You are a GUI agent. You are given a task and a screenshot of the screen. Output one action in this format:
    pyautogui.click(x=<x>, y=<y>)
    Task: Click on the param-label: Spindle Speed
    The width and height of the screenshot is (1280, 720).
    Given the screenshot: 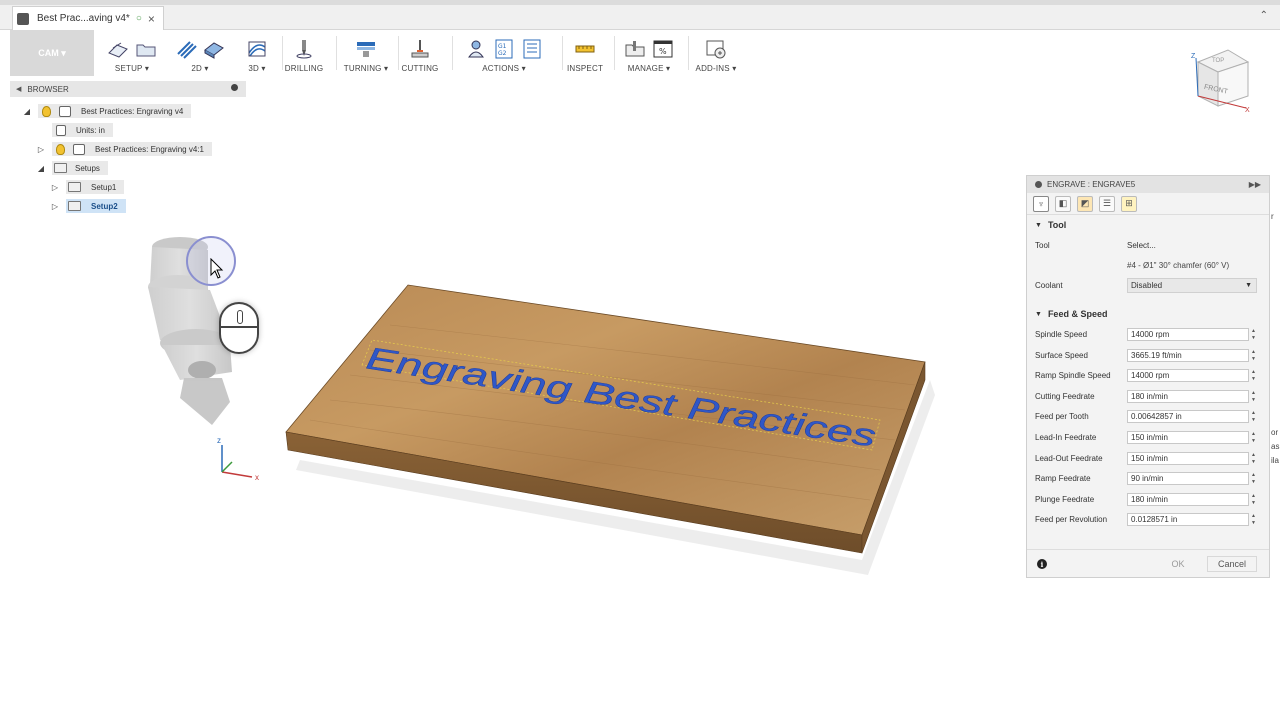 What is the action you would take?
    pyautogui.click(x=1061, y=334)
    